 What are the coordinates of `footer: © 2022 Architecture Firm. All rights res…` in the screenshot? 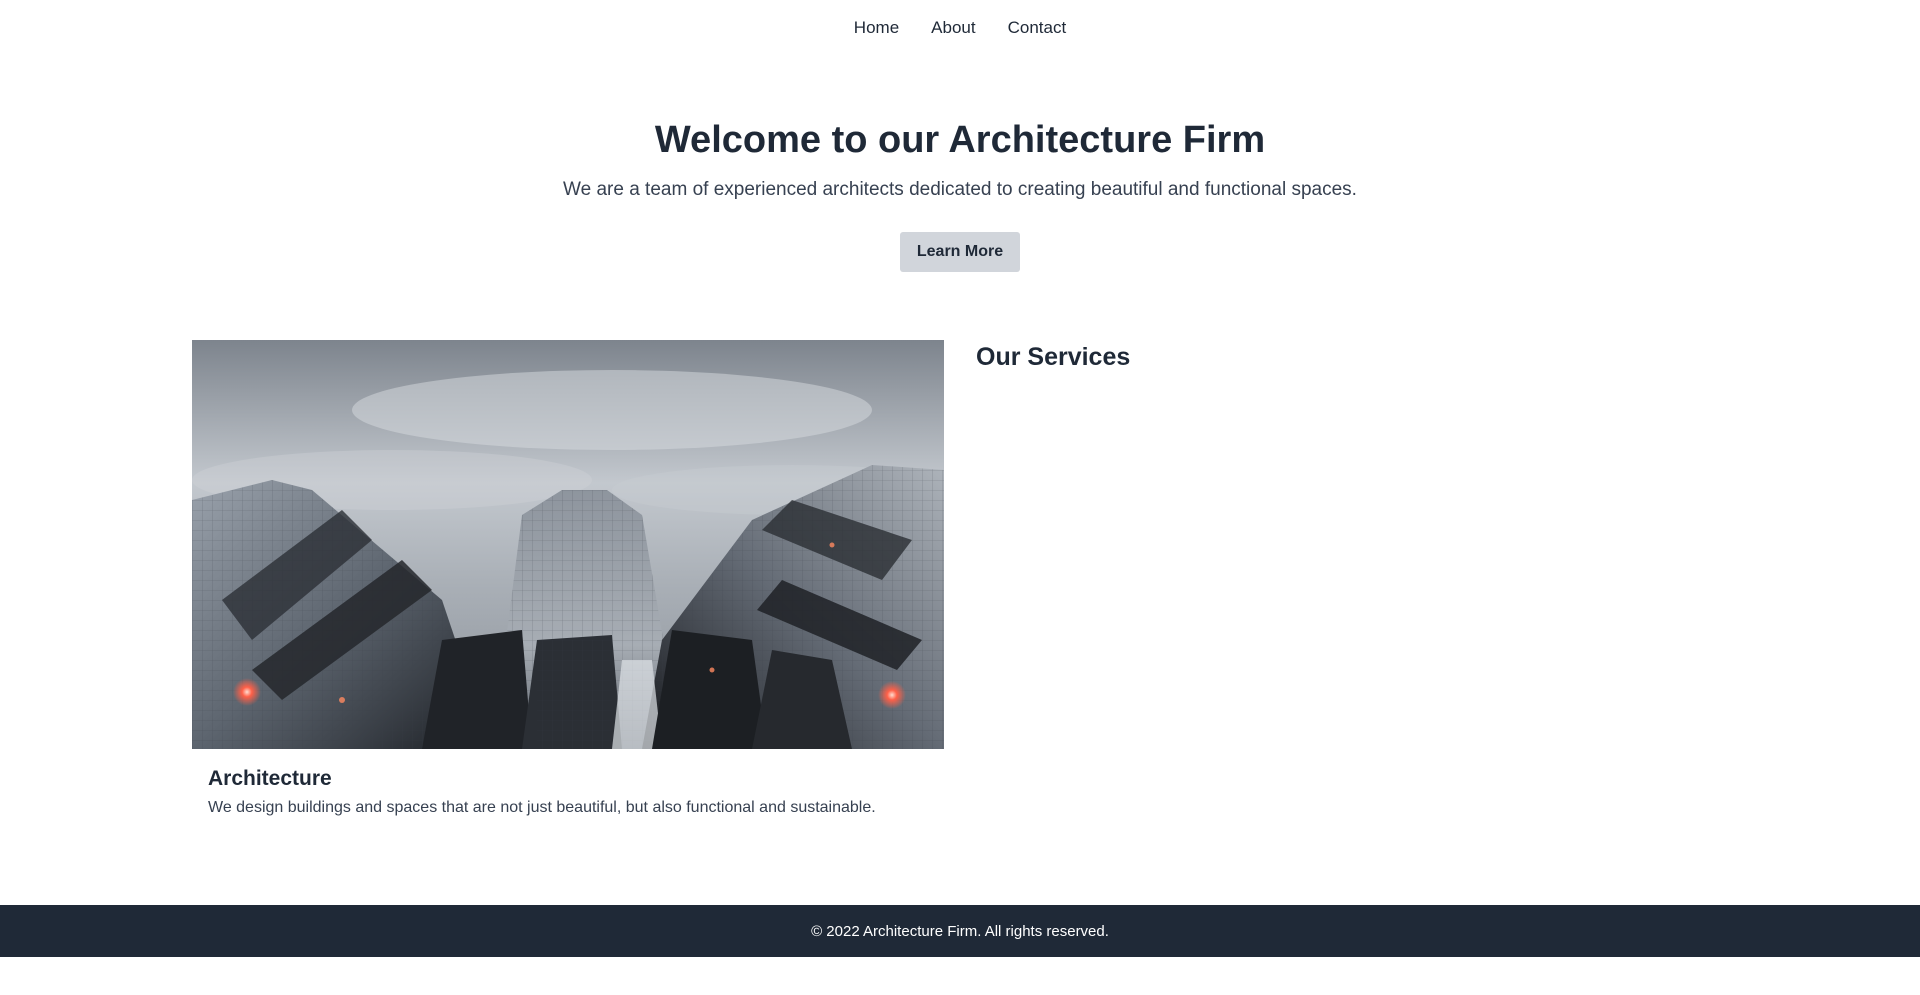 It's located at (960, 931).